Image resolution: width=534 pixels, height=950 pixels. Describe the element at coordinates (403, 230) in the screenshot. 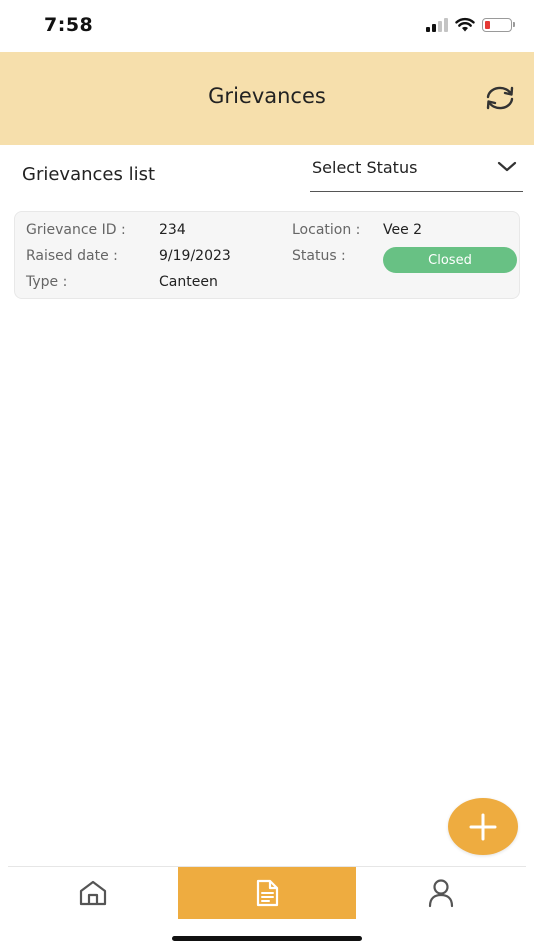

I see `location-value: Vee 2` at that location.